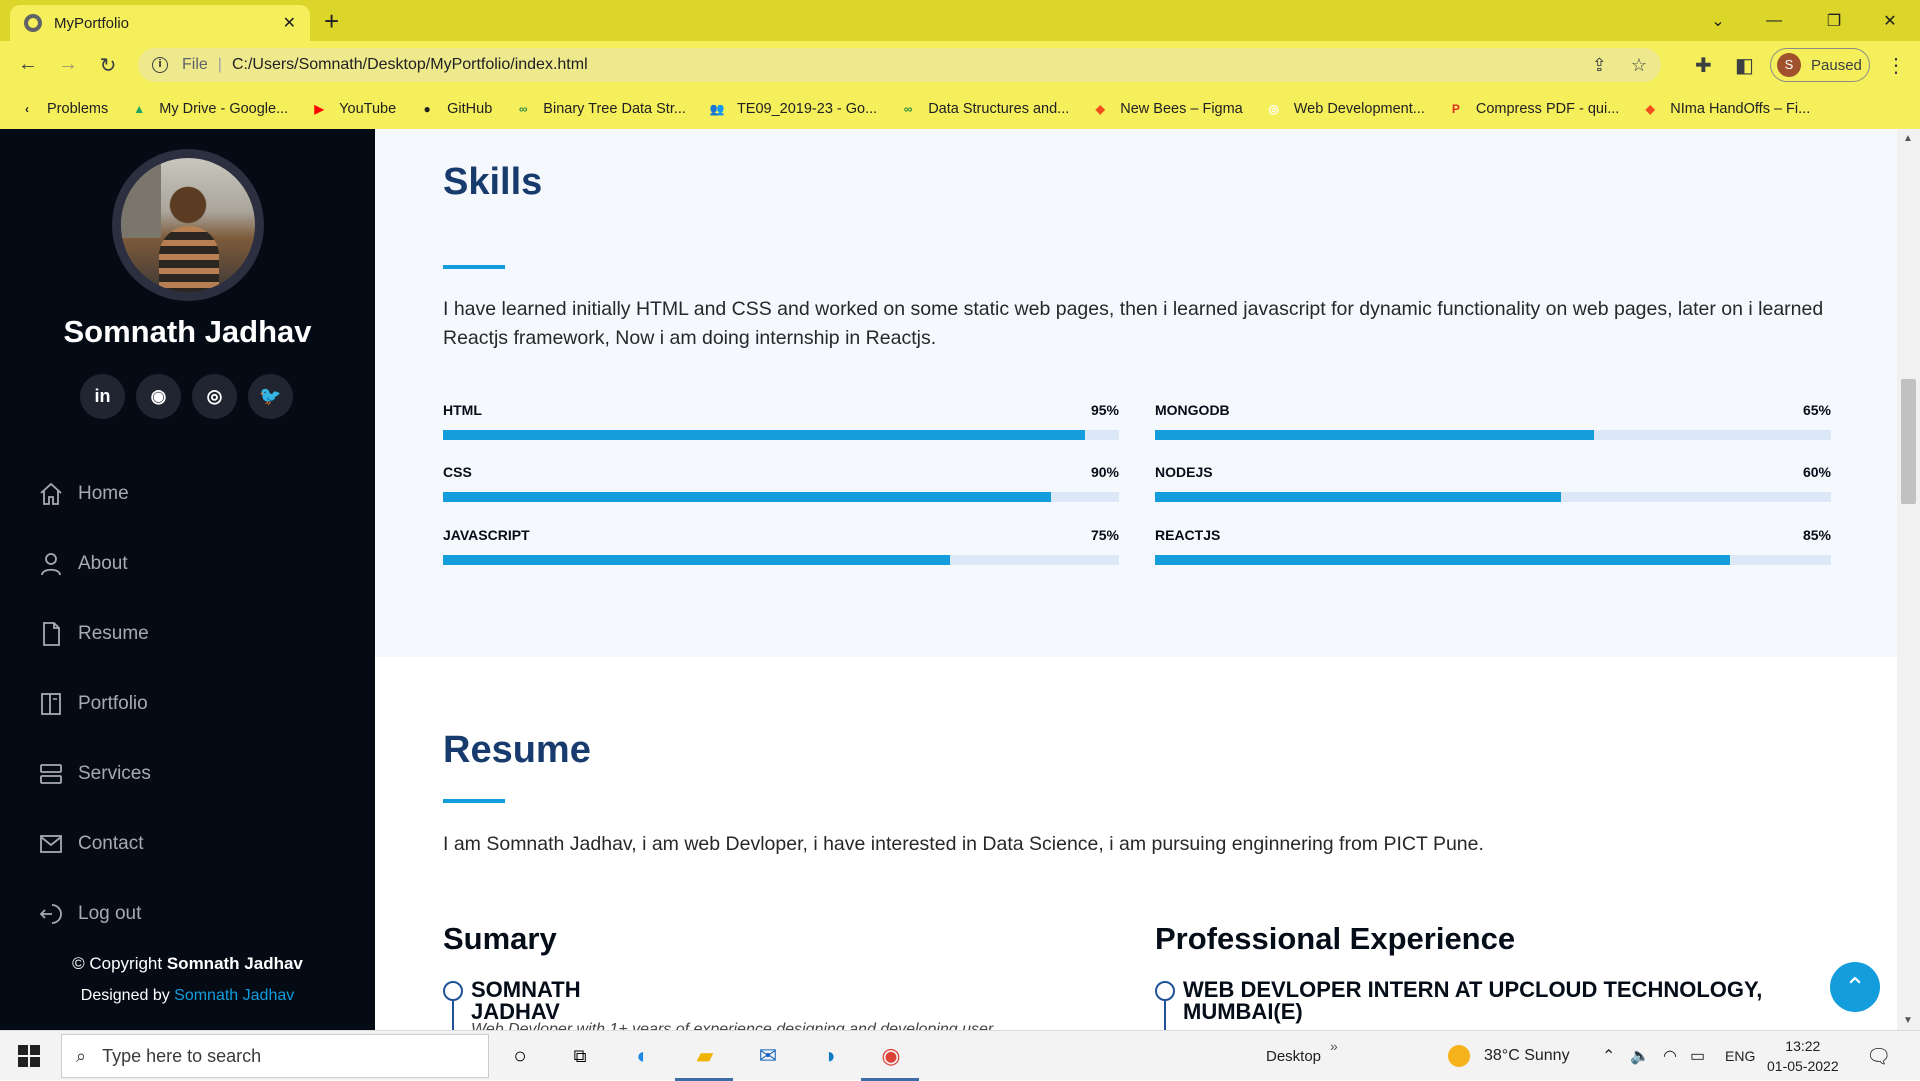 This screenshot has height=1081, width=1920. Describe the element at coordinates (1803, 1056) in the screenshot. I see `clock: 13:22 01-05-2022` at that location.